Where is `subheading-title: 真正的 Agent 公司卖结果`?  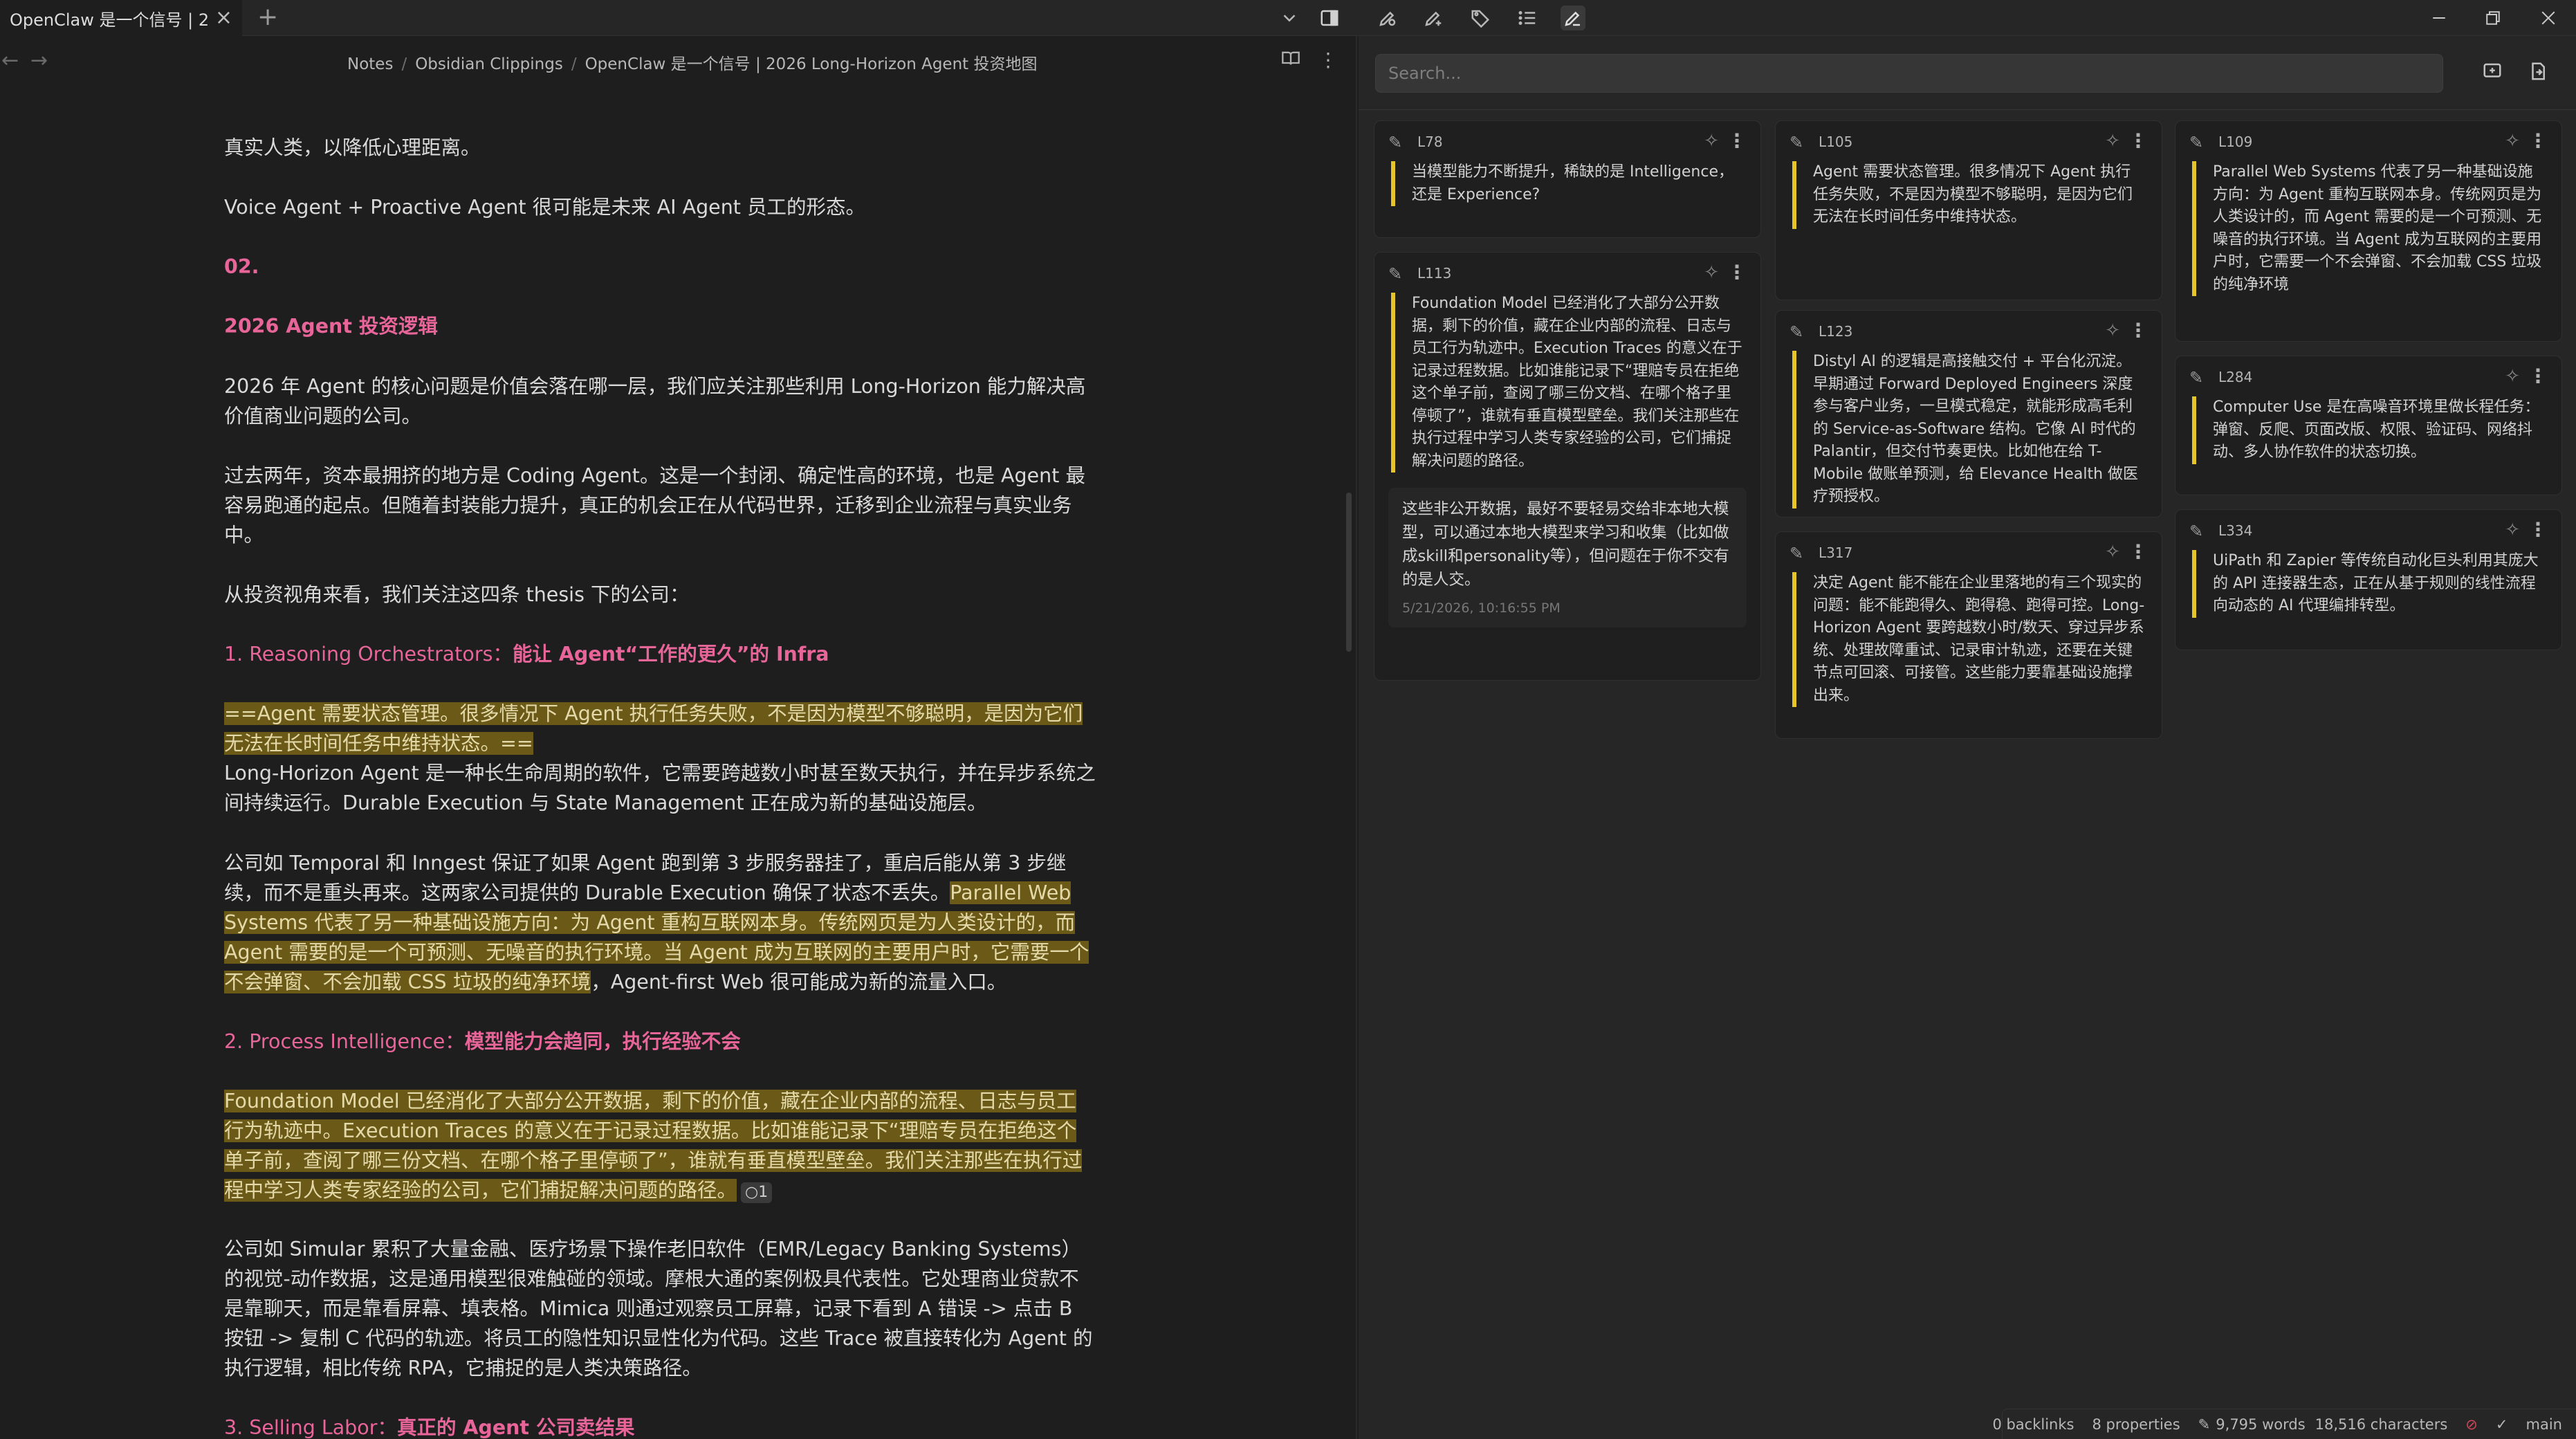 subheading-title: 真正的 Agent 公司卖结果 is located at coordinates (515, 1427).